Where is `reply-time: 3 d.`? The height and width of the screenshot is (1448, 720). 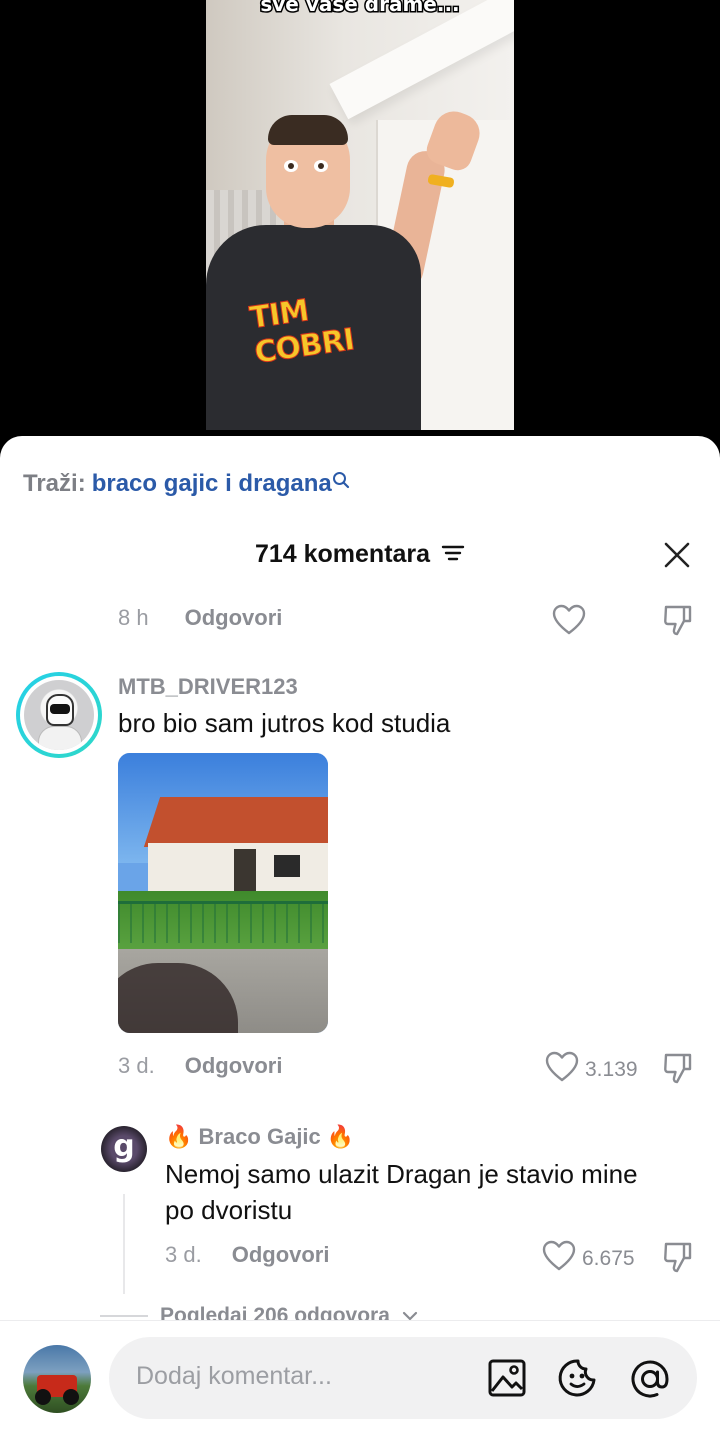
reply-time: 3 d. is located at coordinates (183, 1254).